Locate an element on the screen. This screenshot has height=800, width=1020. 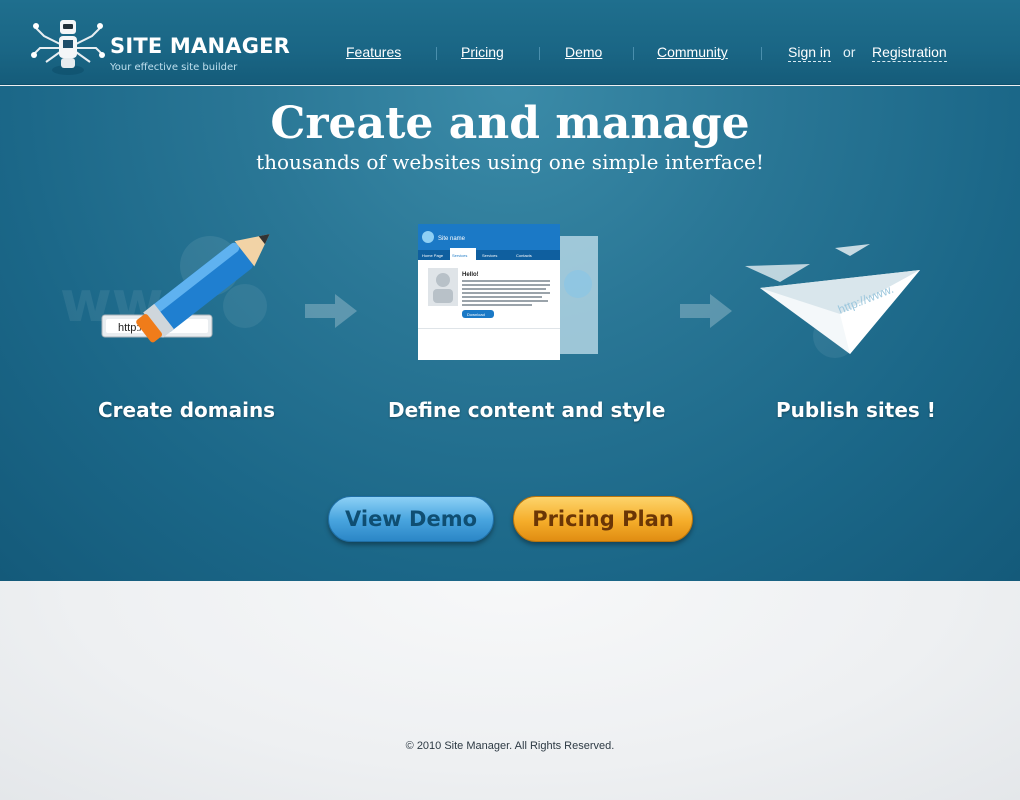
nav-or-text: or is located at coordinates (849, 52).